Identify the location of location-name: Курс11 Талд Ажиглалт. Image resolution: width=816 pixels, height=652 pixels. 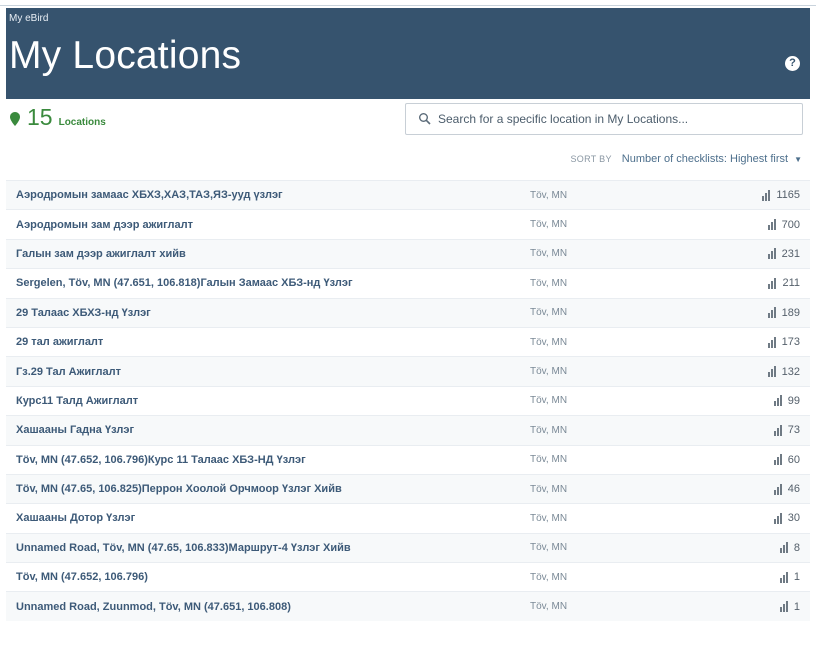
(268, 401).